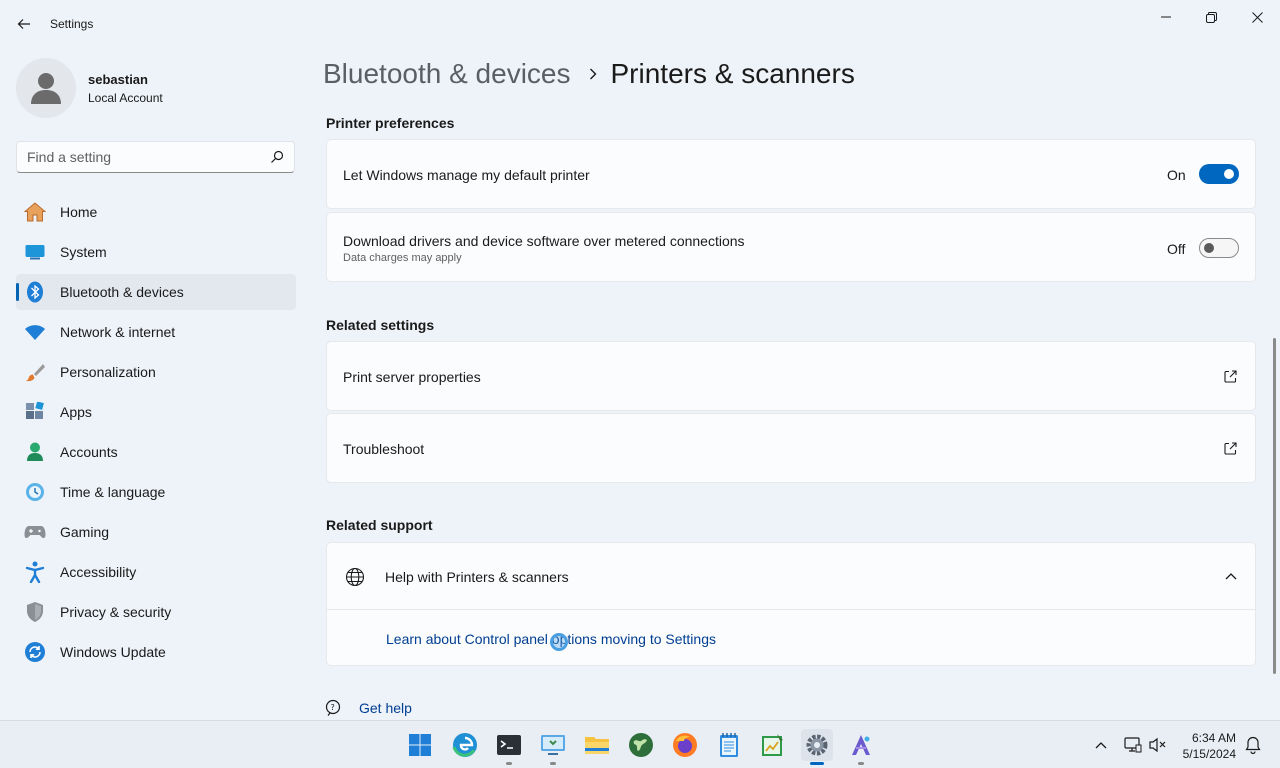 This screenshot has height=768, width=1280. I want to click on scrollbar, so click(1274, 506).